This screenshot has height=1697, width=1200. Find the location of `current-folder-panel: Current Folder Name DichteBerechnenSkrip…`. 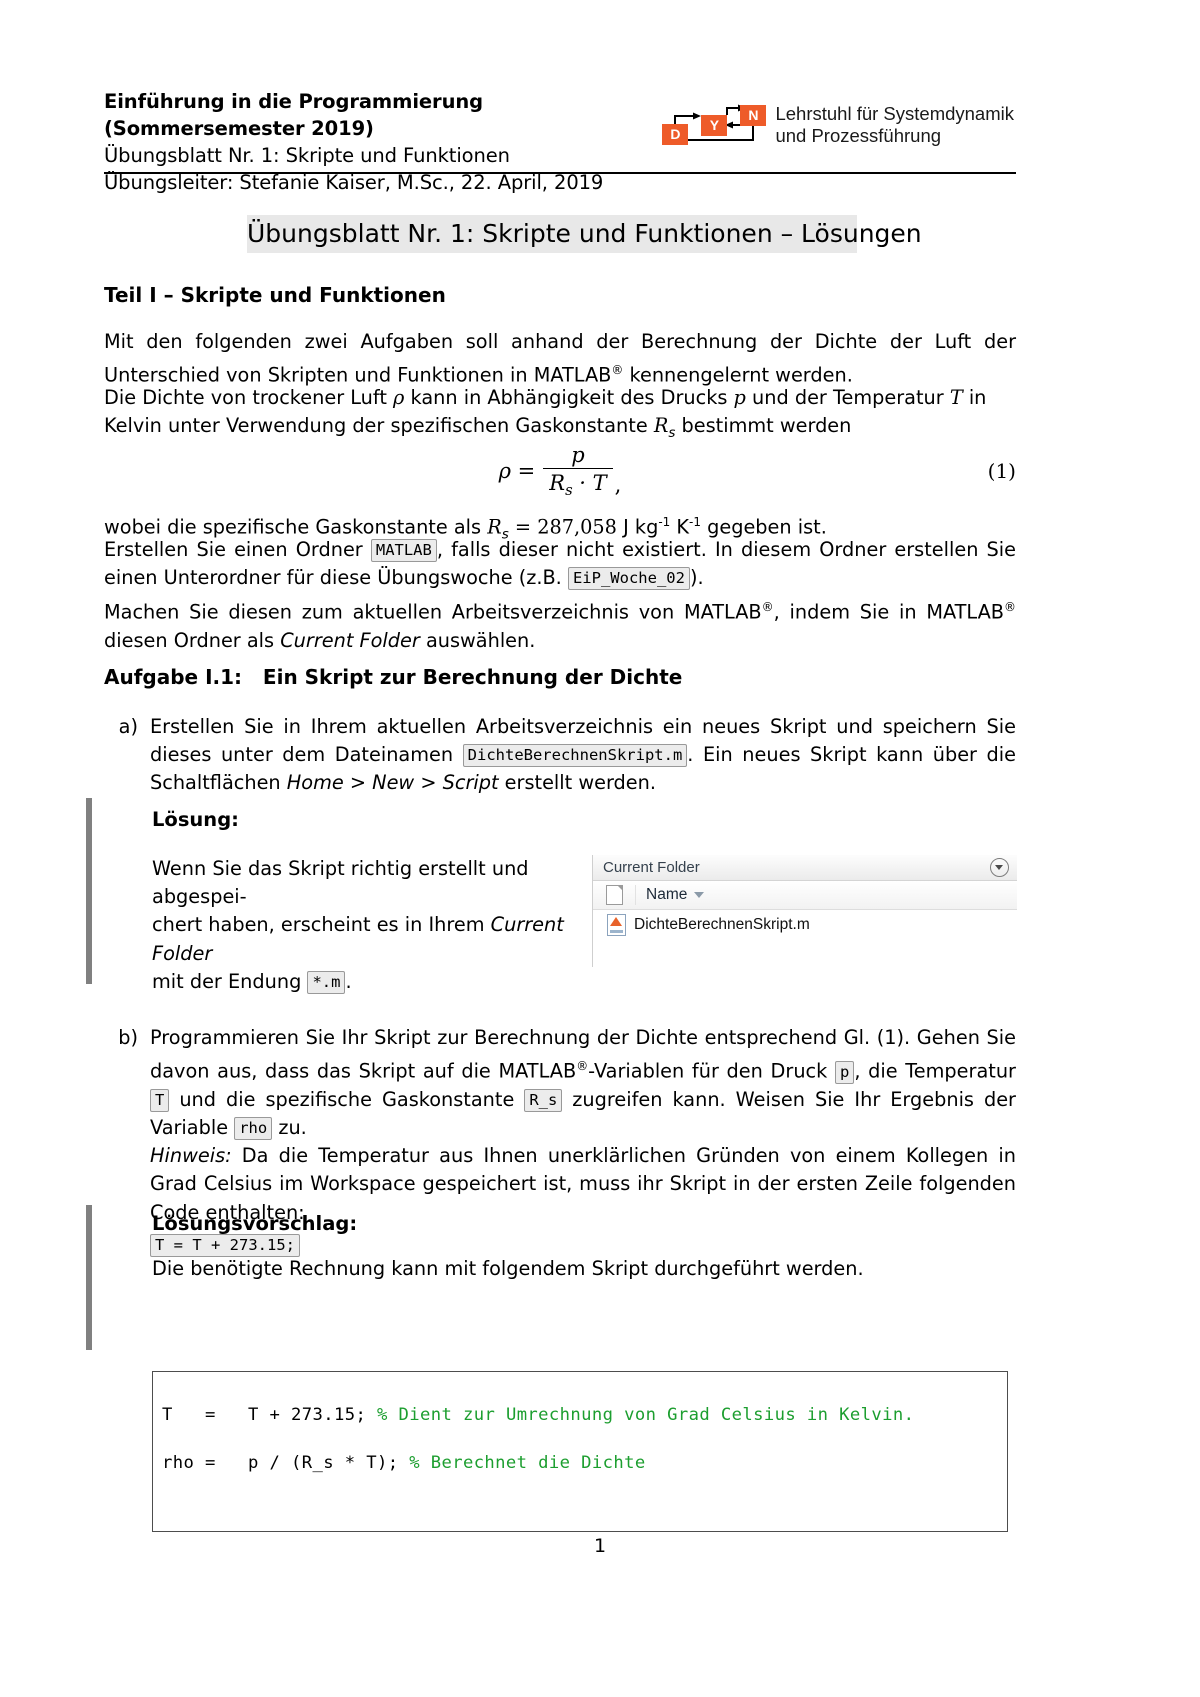

current-folder-panel: Current Folder Name DichteBerechnenSkrip… is located at coordinates (804, 911).